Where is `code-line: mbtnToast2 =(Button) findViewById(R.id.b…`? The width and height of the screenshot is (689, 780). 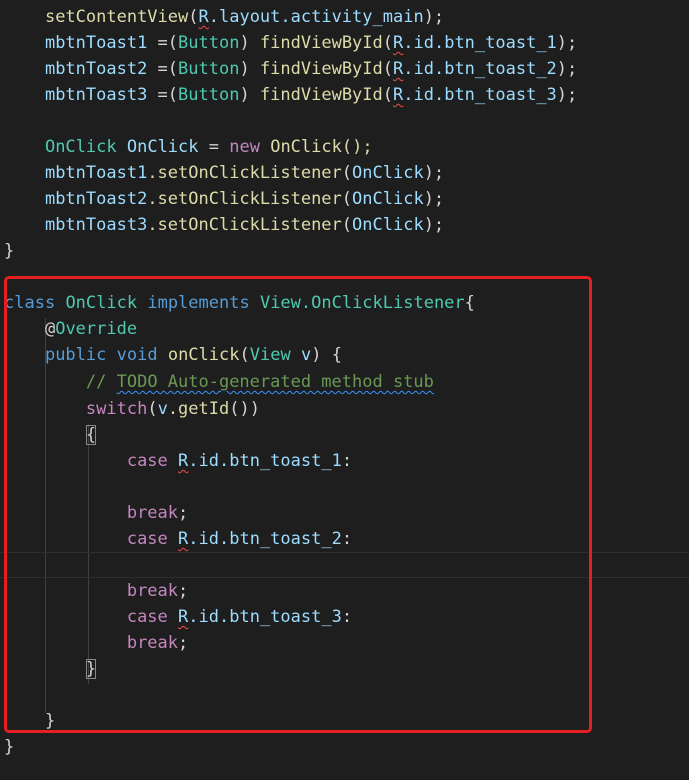
code-line: mbtnToast2 =(Button) findViewById(R.id.b… is located at coordinates (290, 69).